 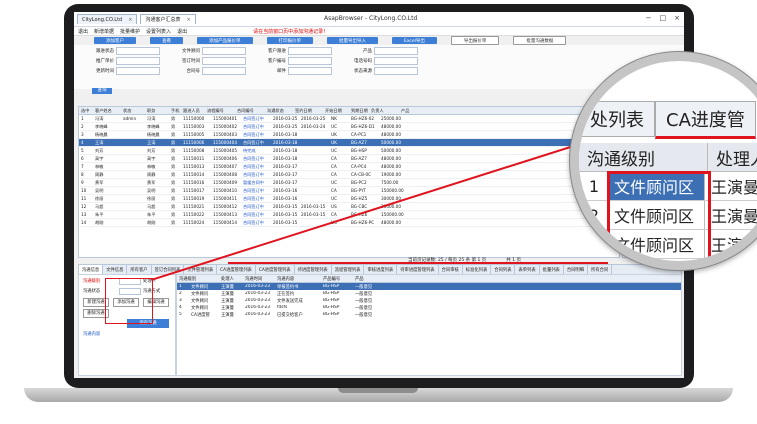 I want to click on browser-tab: CityLong.CO.Ltd ×, so click(x=107, y=19).